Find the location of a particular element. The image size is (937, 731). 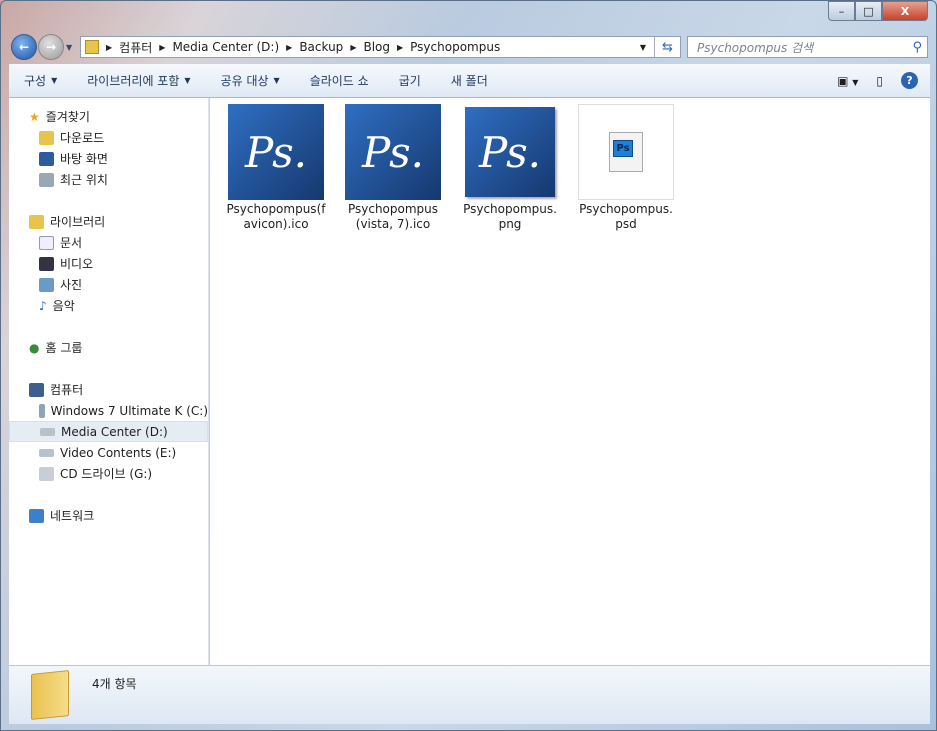

share-button: 공유 대상 ▼ is located at coordinates (250, 80).